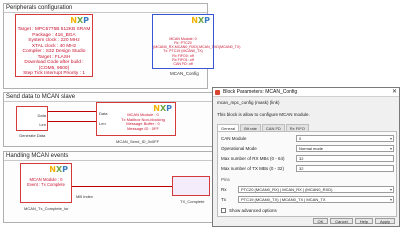  I want to click on can-module-select: 0, so click(345, 138).